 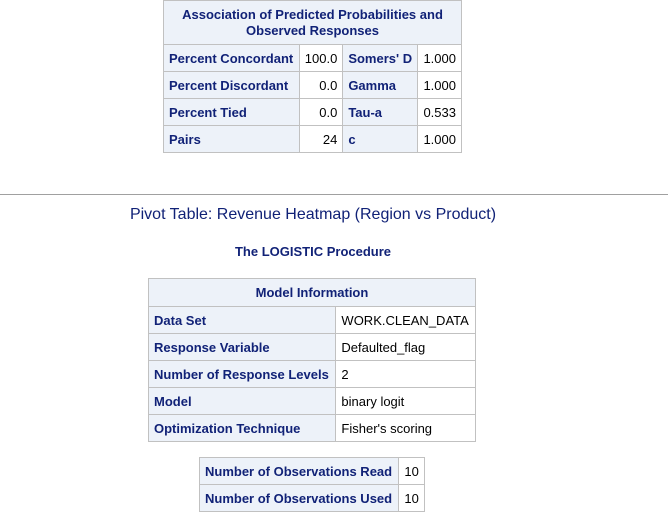 What do you see at coordinates (380, 58) in the screenshot?
I see `row-label: Somers' D` at bounding box center [380, 58].